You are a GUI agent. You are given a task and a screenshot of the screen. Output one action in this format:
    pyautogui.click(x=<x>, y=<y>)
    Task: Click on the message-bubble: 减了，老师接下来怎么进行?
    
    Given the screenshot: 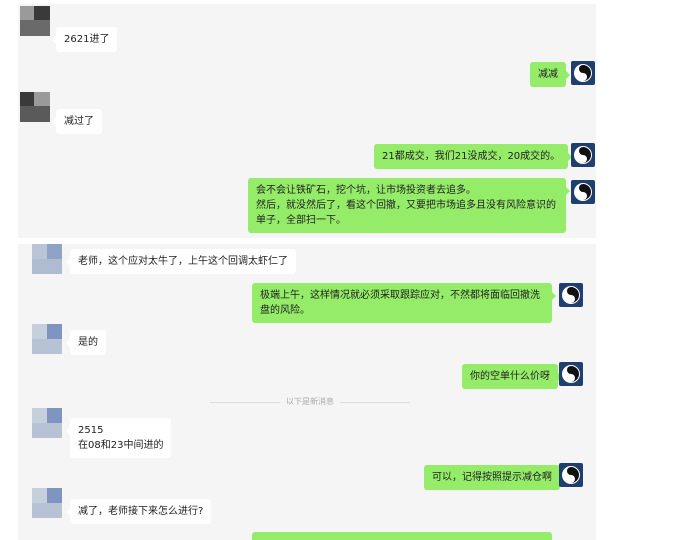 What is the action you would take?
    pyautogui.click(x=138, y=511)
    